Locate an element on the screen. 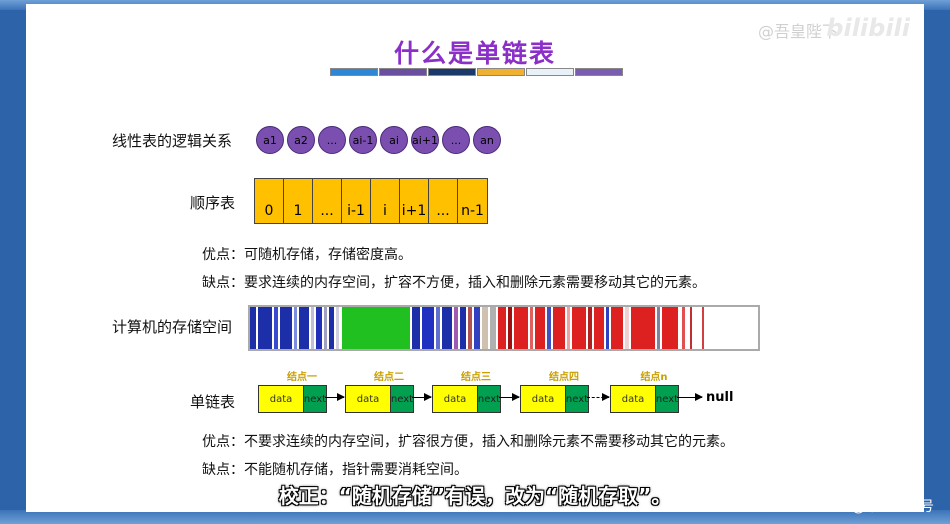 The height and width of the screenshot is (524, 950). seq-cell: 1 is located at coordinates (298, 201).